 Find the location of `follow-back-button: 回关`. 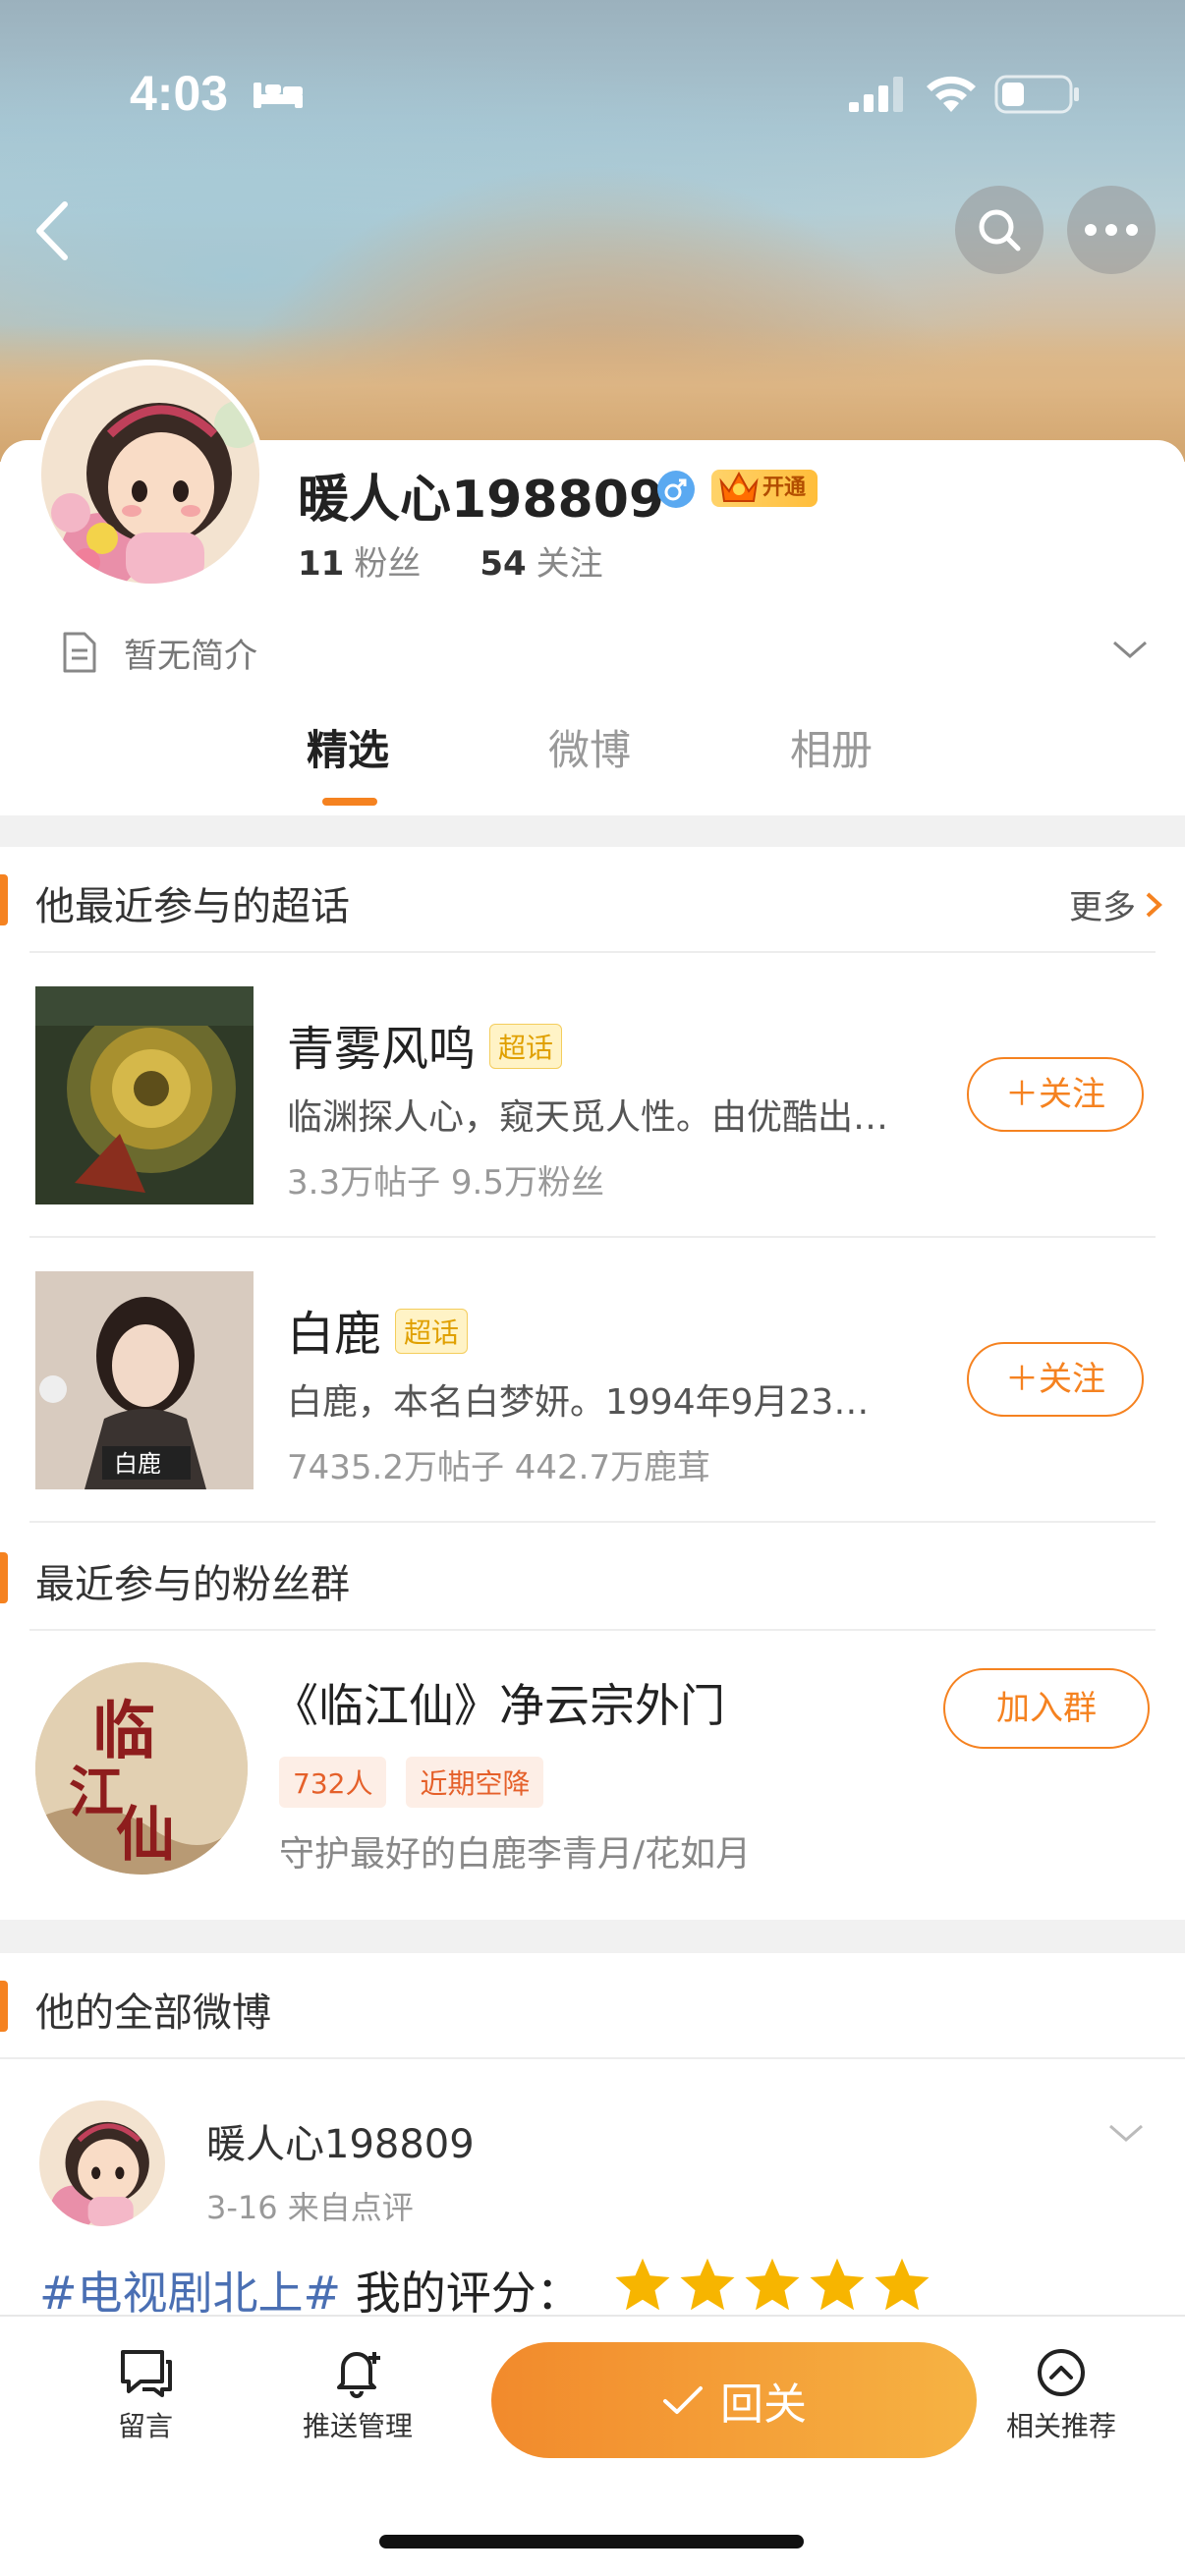

follow-back-button: 回关 is located at coordinates (734, 2400).